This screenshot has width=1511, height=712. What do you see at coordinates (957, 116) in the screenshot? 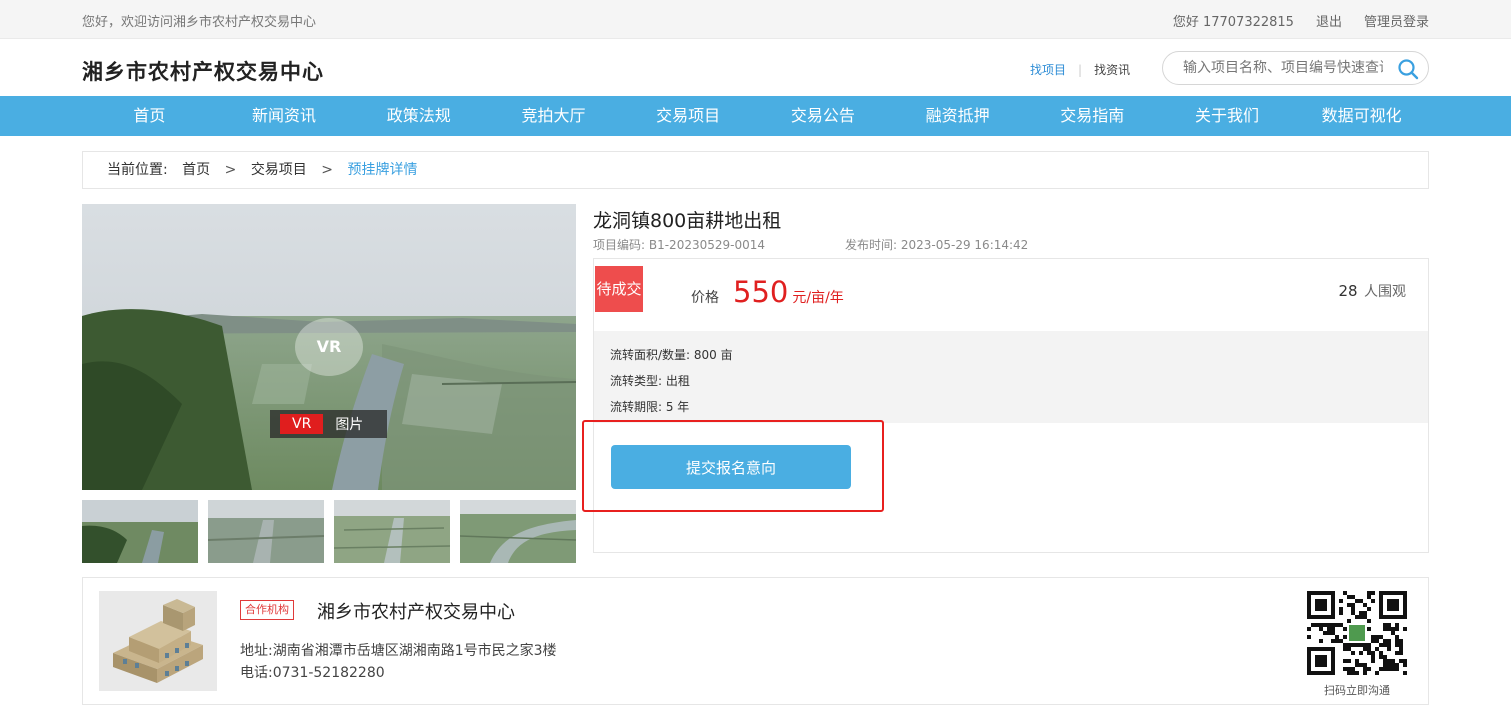
I see `nav-item-financing: 融资抵押` at bounding box center [957, 116].